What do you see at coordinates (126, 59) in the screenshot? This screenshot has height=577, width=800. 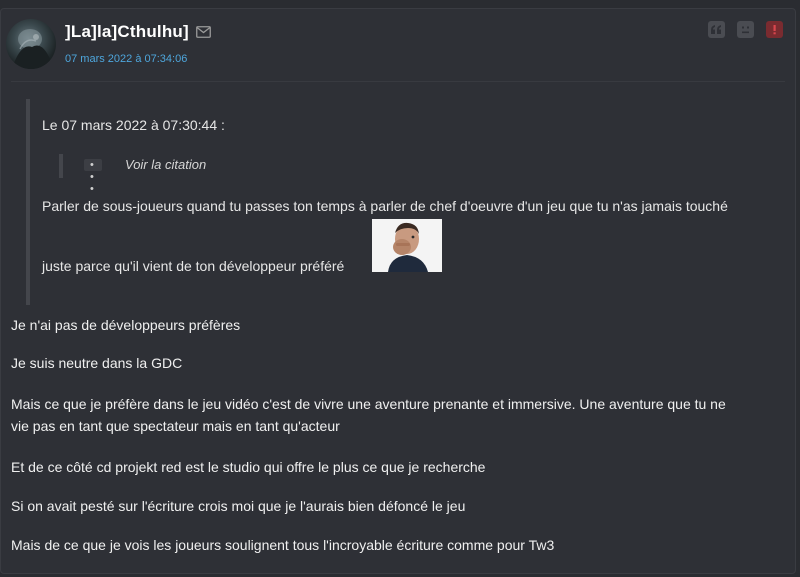 I see `post-date: 07 mars 2022 à 07:34:06` at bounding box center [126, 59].